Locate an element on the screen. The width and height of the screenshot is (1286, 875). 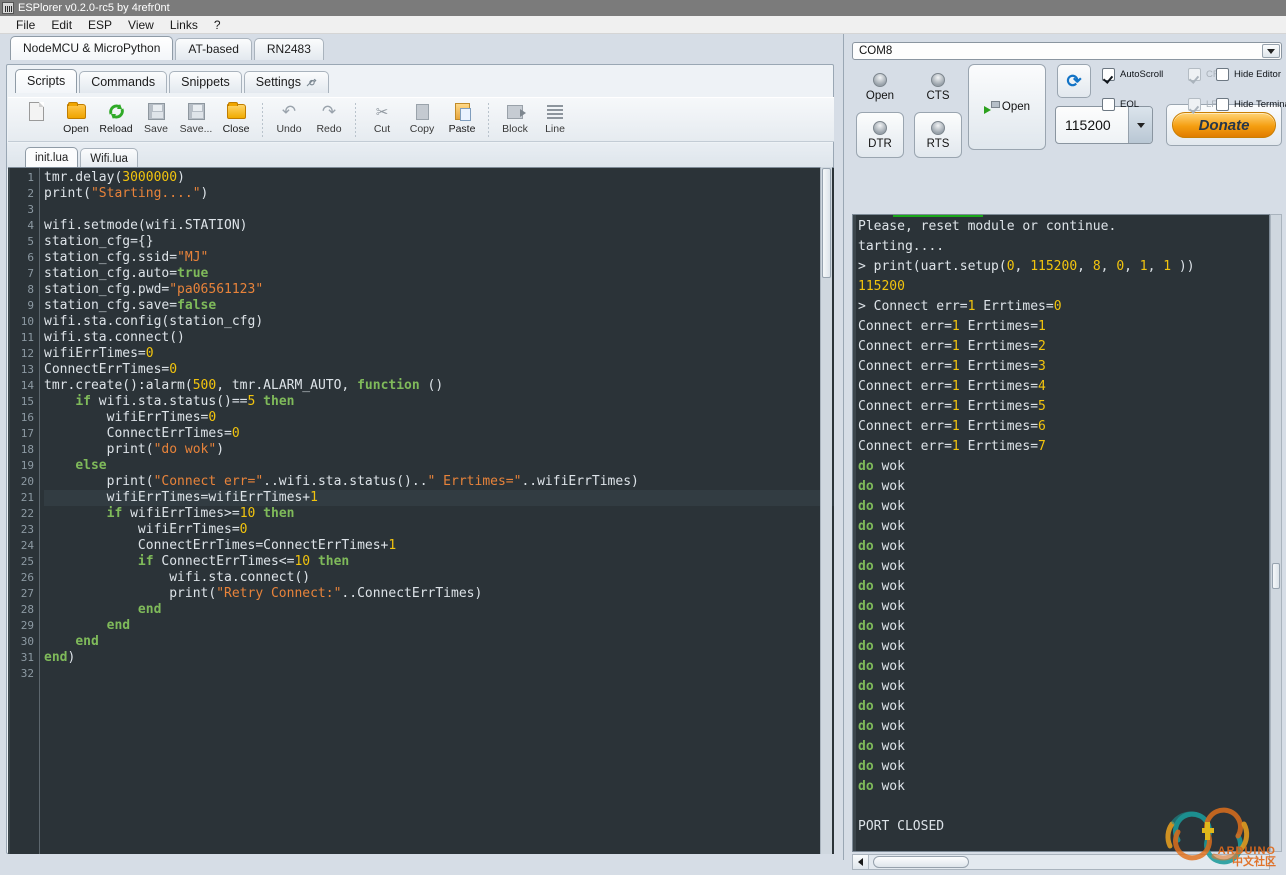
line-number: 26 is located at coordinates (27, 577).